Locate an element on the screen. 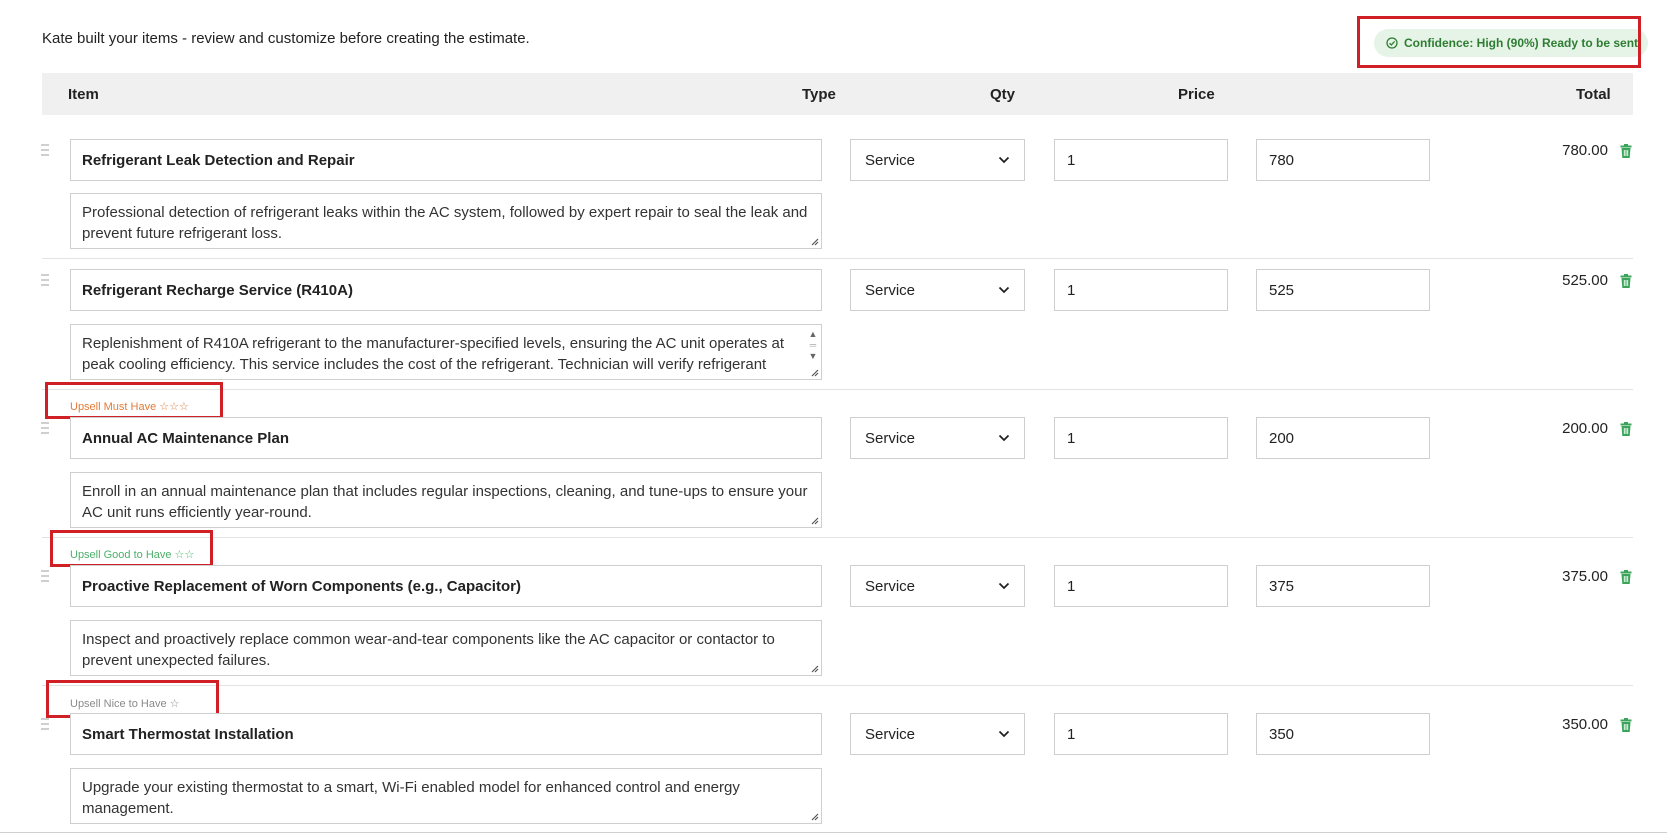 The height and width of the screenshot is (836, 1667). item-price-input: 350 is located at coordinates (1343, 734).